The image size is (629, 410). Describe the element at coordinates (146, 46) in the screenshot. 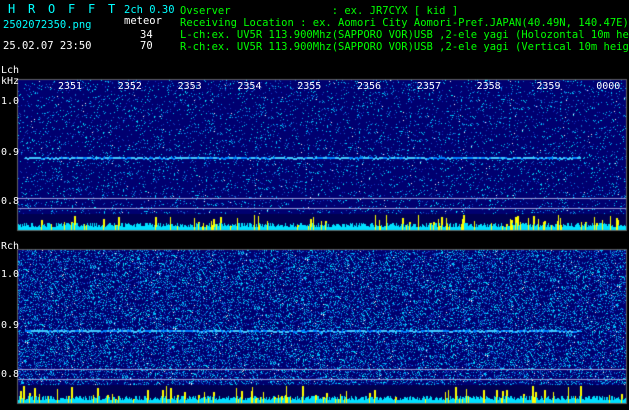

I see `meteor-count-r: 70` at that location.